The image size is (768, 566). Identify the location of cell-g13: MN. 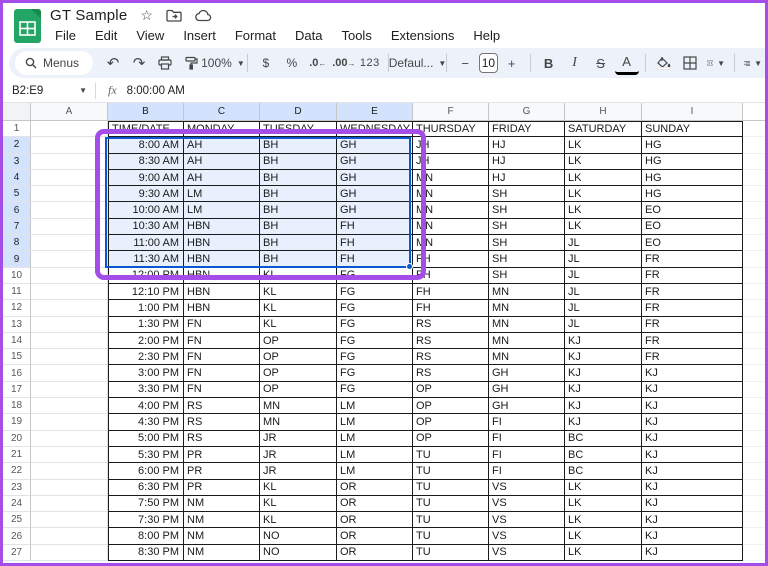
(527, 324).